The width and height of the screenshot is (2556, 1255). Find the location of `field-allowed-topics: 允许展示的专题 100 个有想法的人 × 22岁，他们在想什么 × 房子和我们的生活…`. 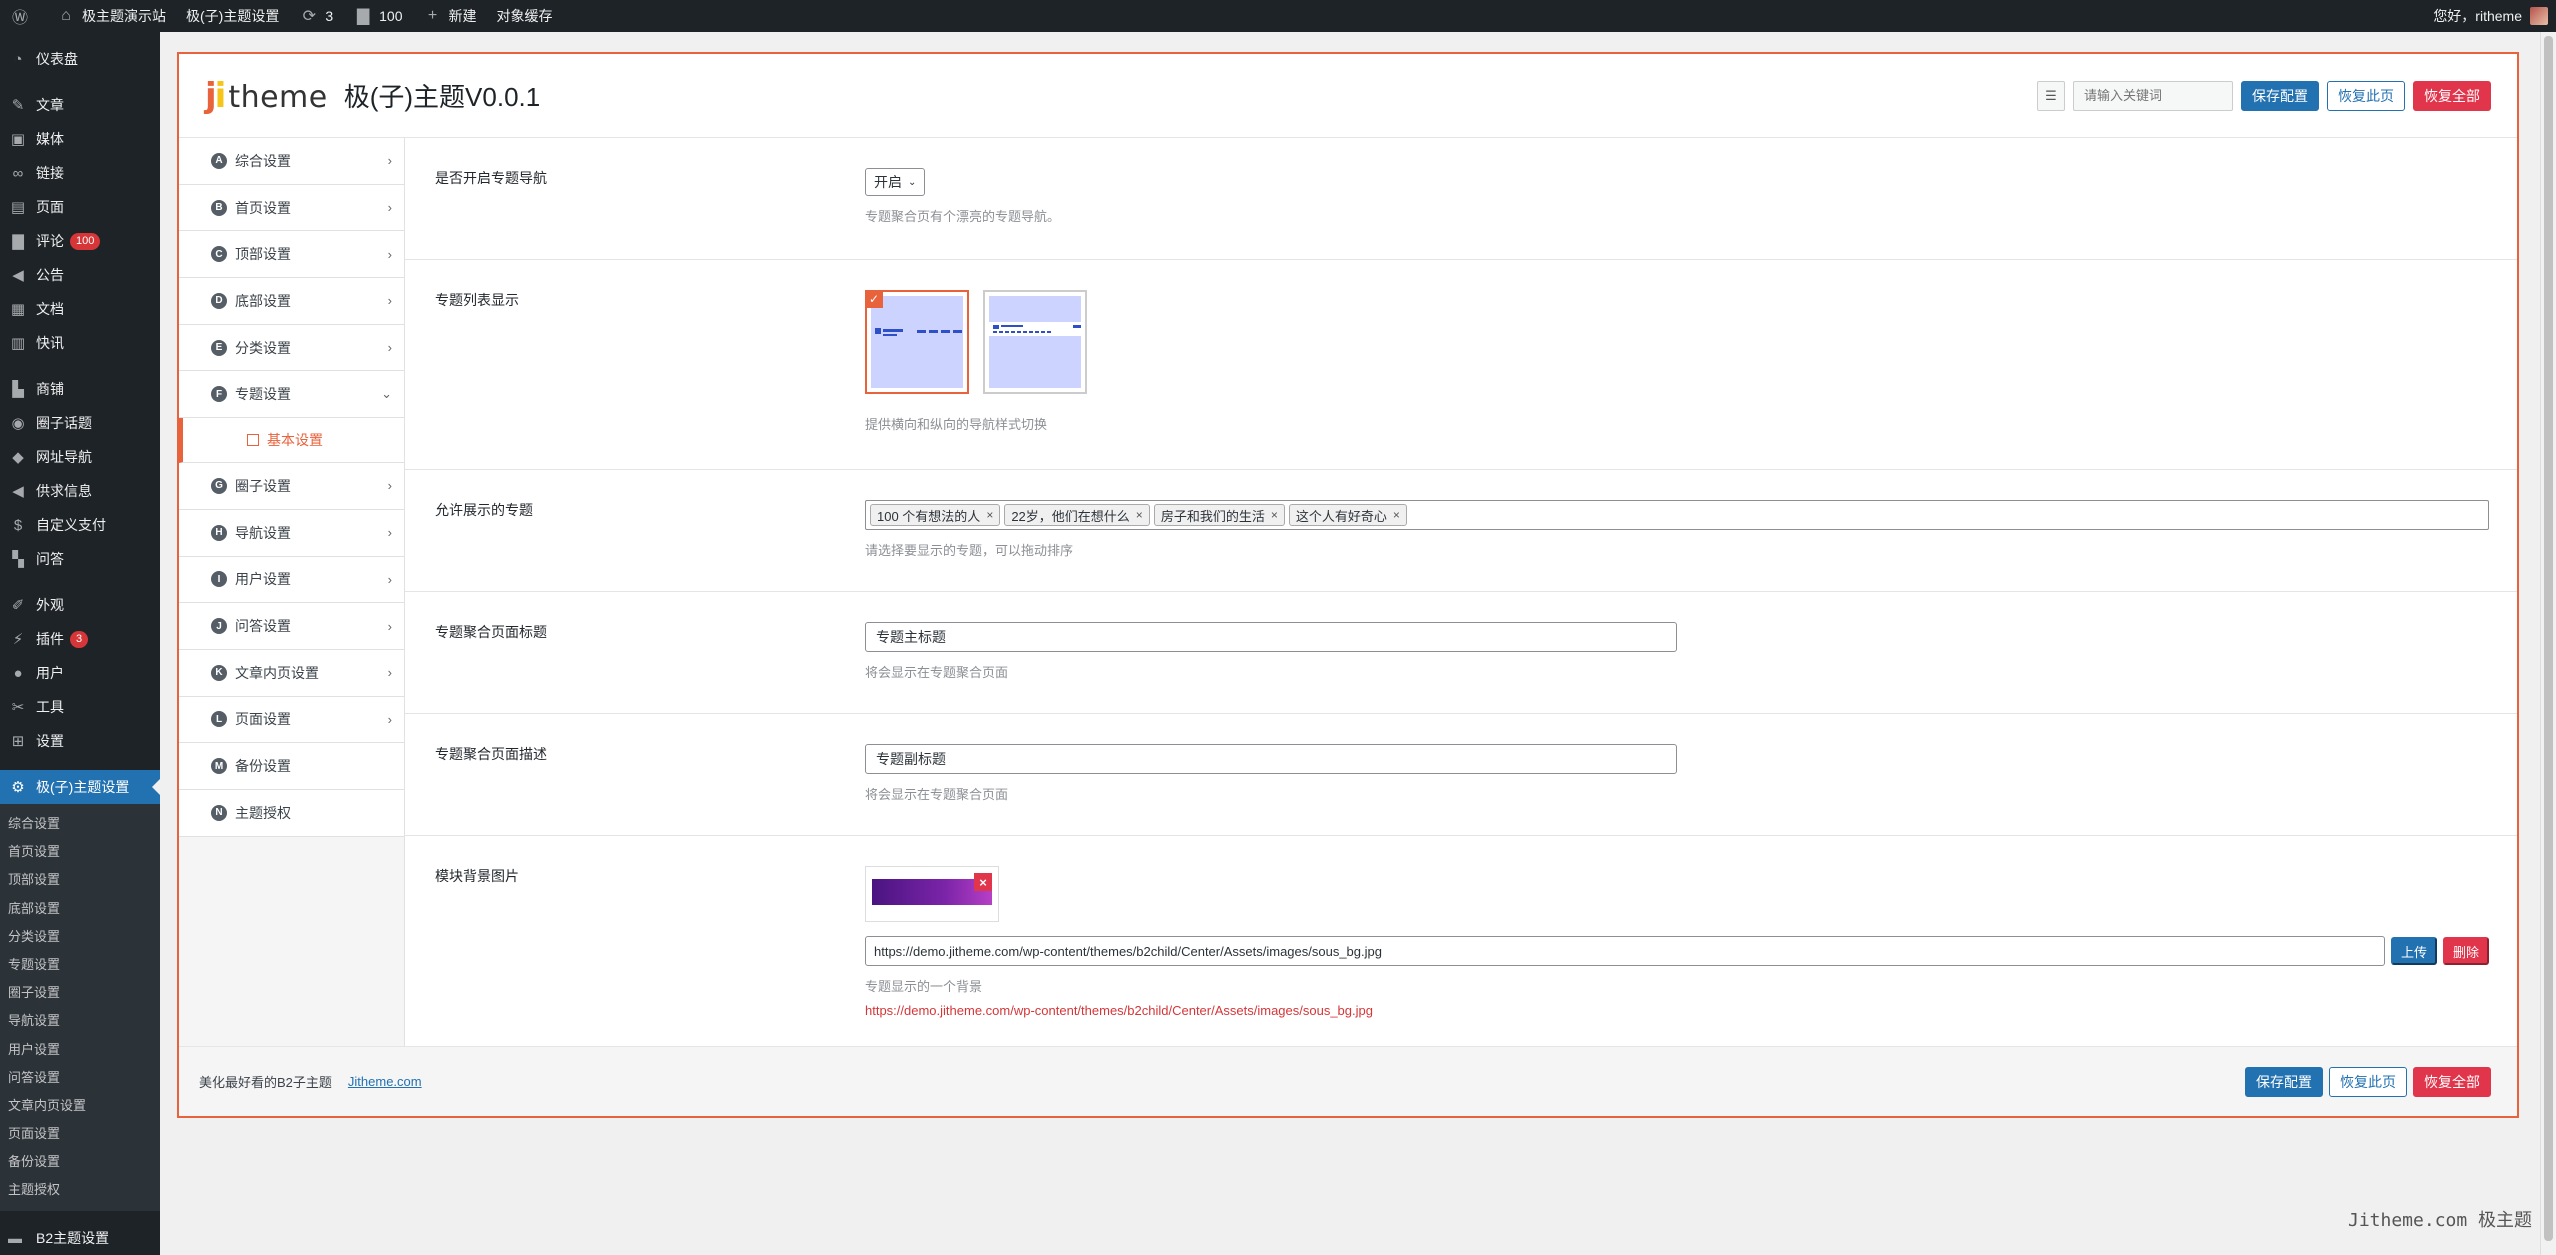

field-allowed-topics: 允许展示的专题 100 个有想法的人 × 22岁，他们在想什么 × 房子和我们的生活… is located at coordinates (1461, 531).